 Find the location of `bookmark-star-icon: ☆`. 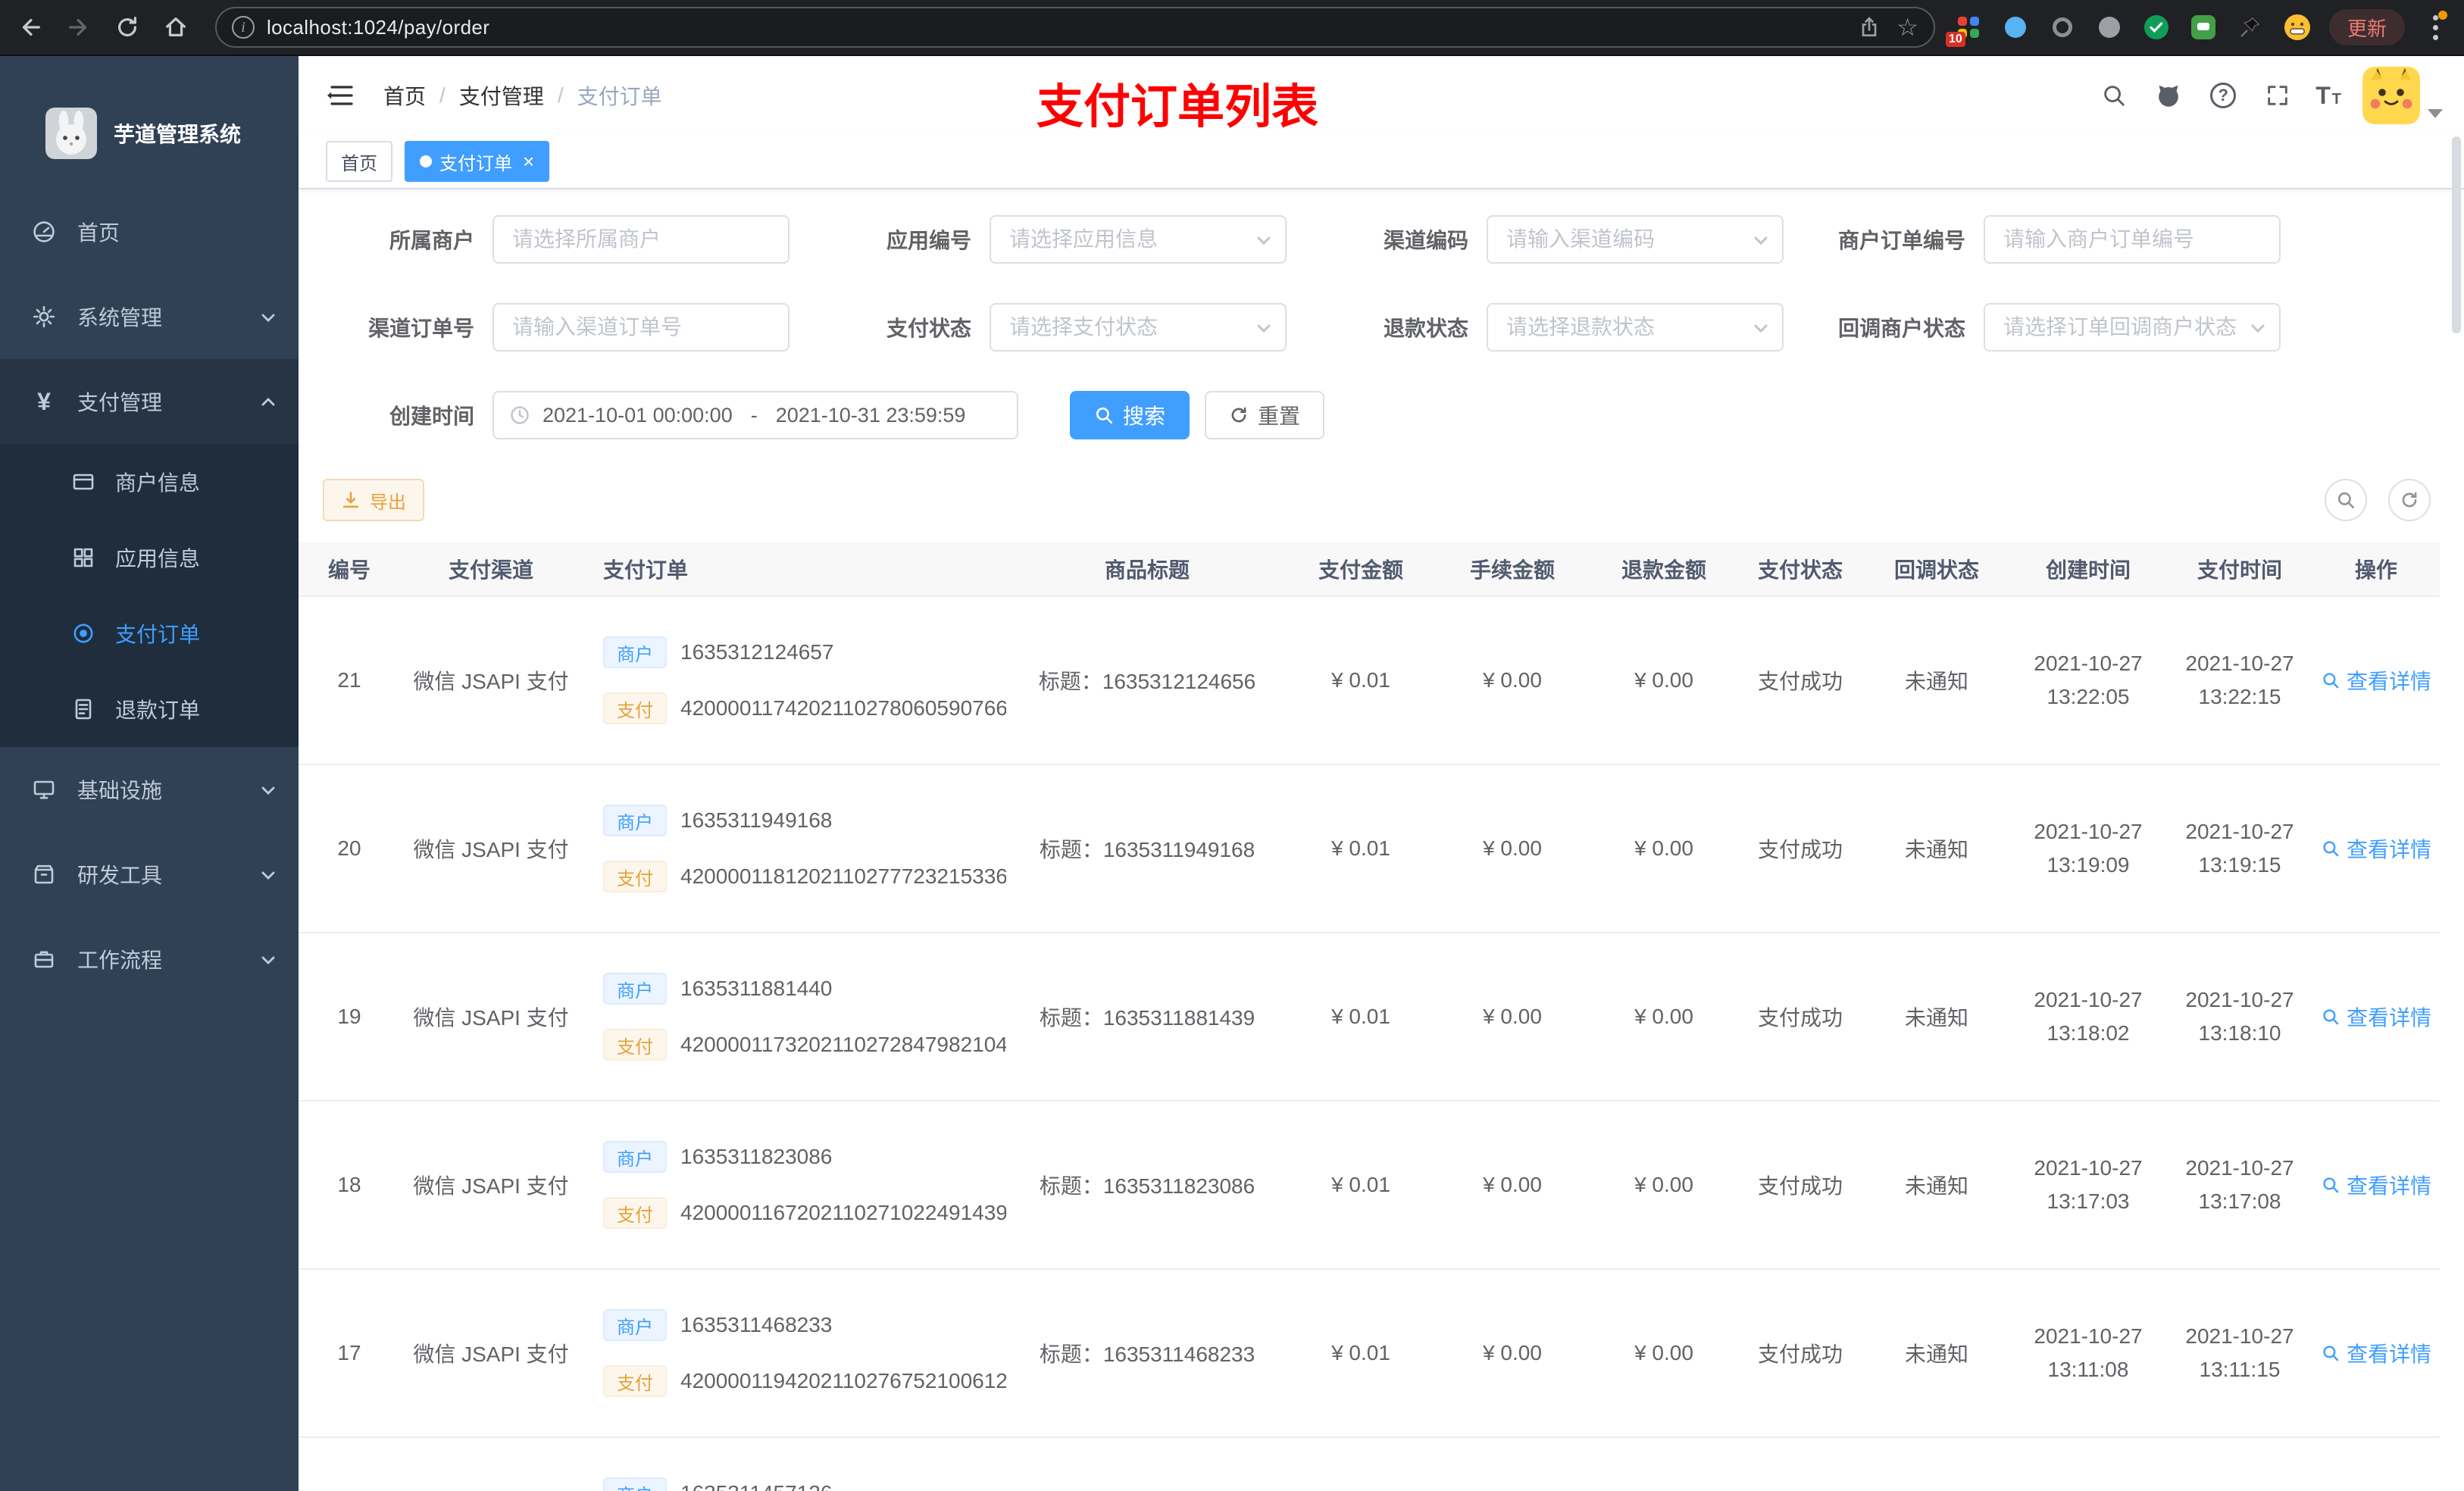

bookmark-star-icon: ☆ is located at coordinates (1907, 27).